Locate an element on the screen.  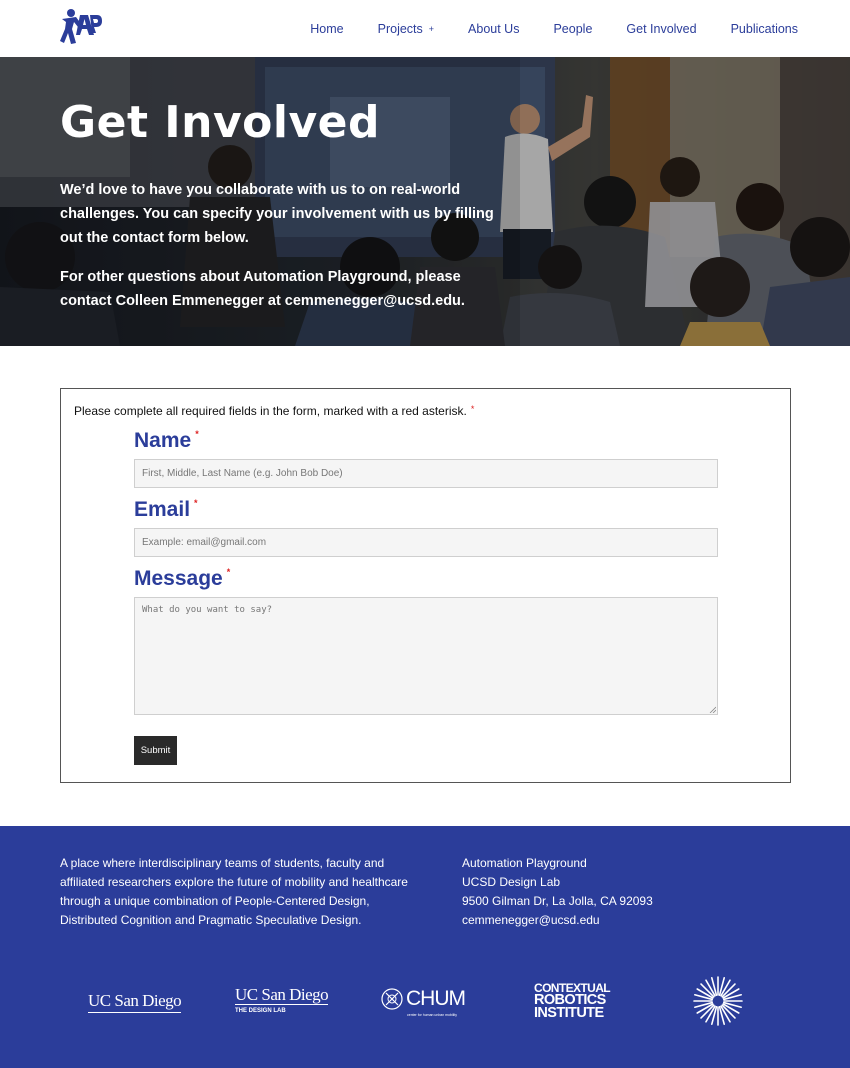
name-label-text: Name is located at coordinates (163, 440).